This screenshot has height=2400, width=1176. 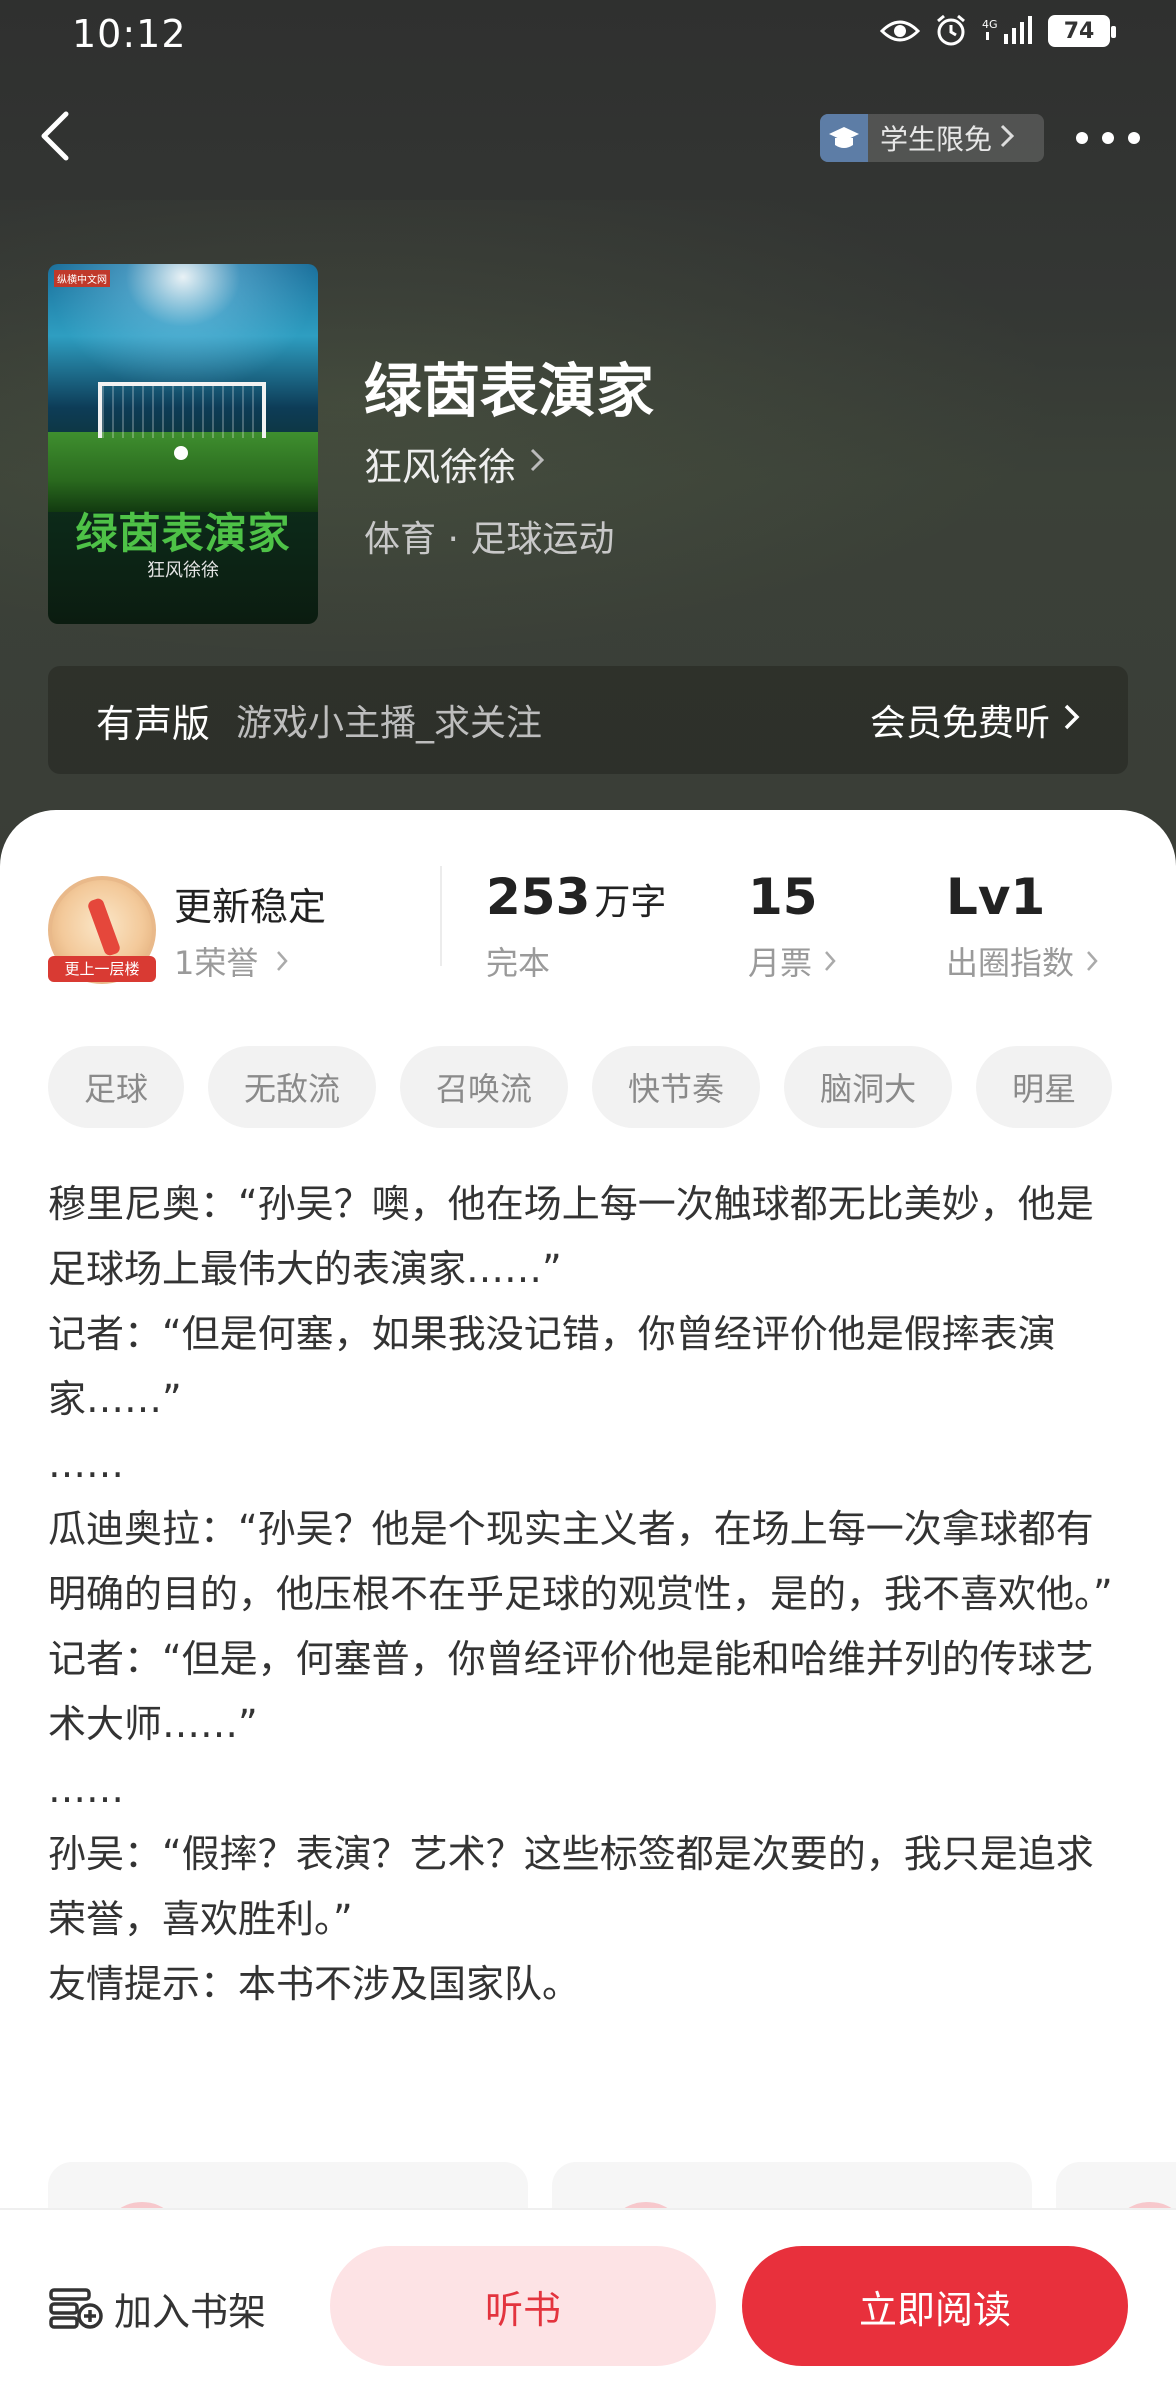 I want to click on graduation-cap-icon, so click(x=844, y=138).